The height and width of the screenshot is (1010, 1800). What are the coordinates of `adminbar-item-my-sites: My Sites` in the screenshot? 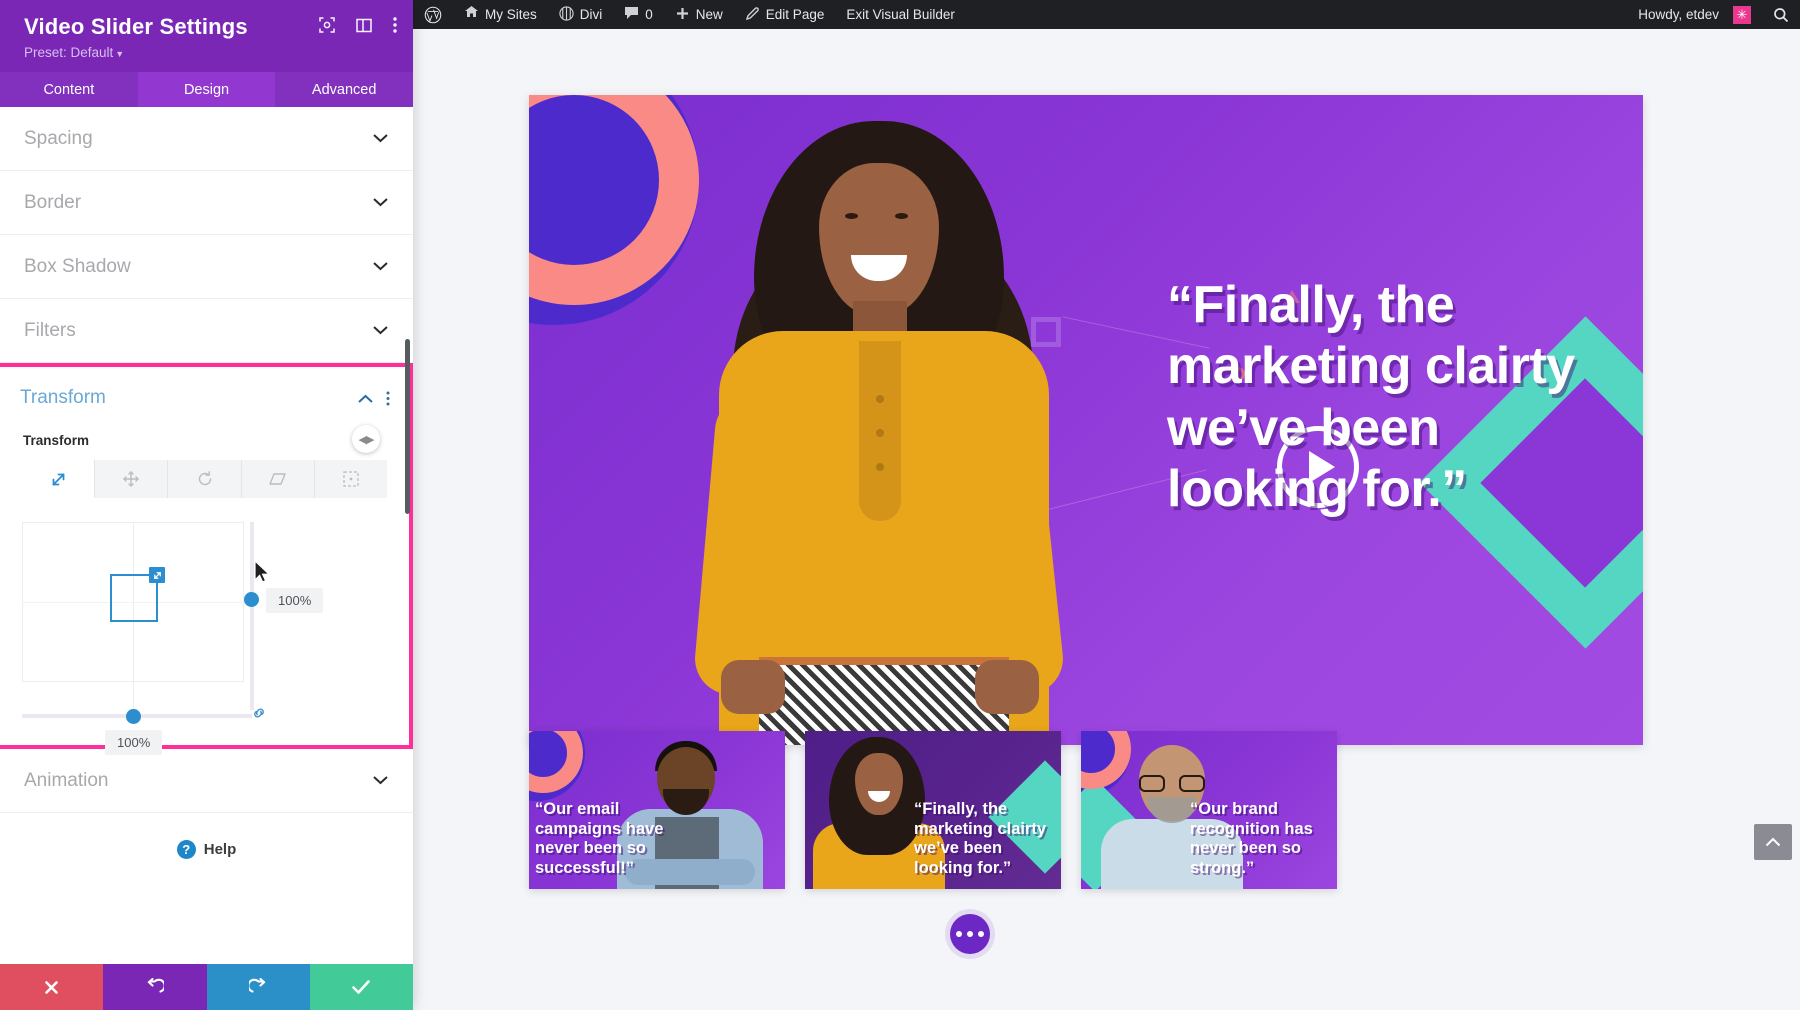 It's located at (500, 14).